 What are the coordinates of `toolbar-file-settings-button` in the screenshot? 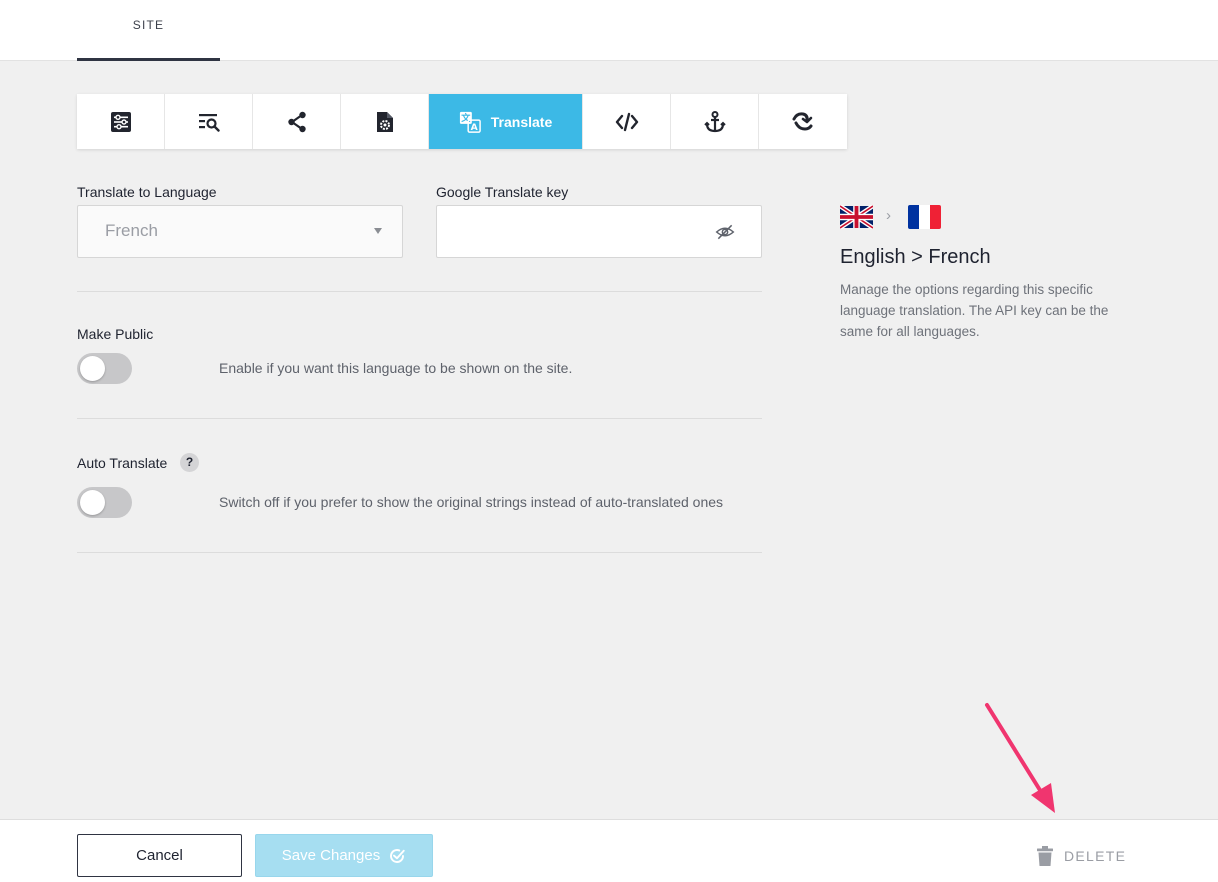 It's located at (385, 121).